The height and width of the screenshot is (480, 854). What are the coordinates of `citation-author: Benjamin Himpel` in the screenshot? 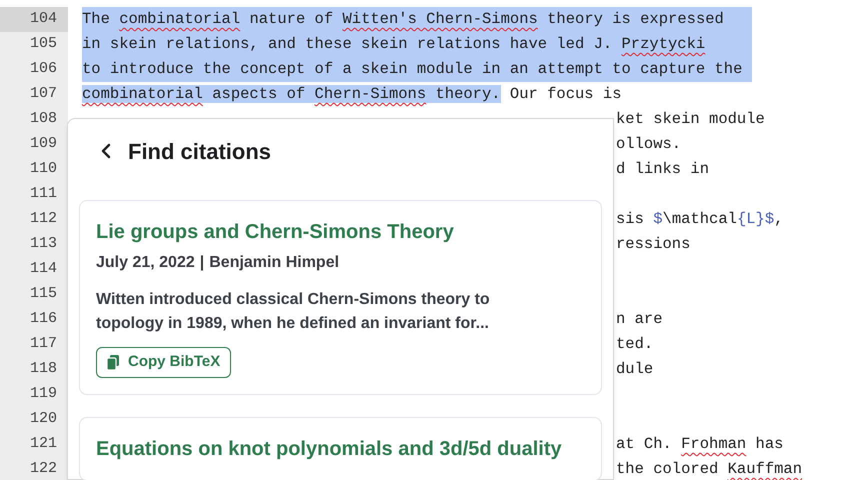 It's located at (274, 263).